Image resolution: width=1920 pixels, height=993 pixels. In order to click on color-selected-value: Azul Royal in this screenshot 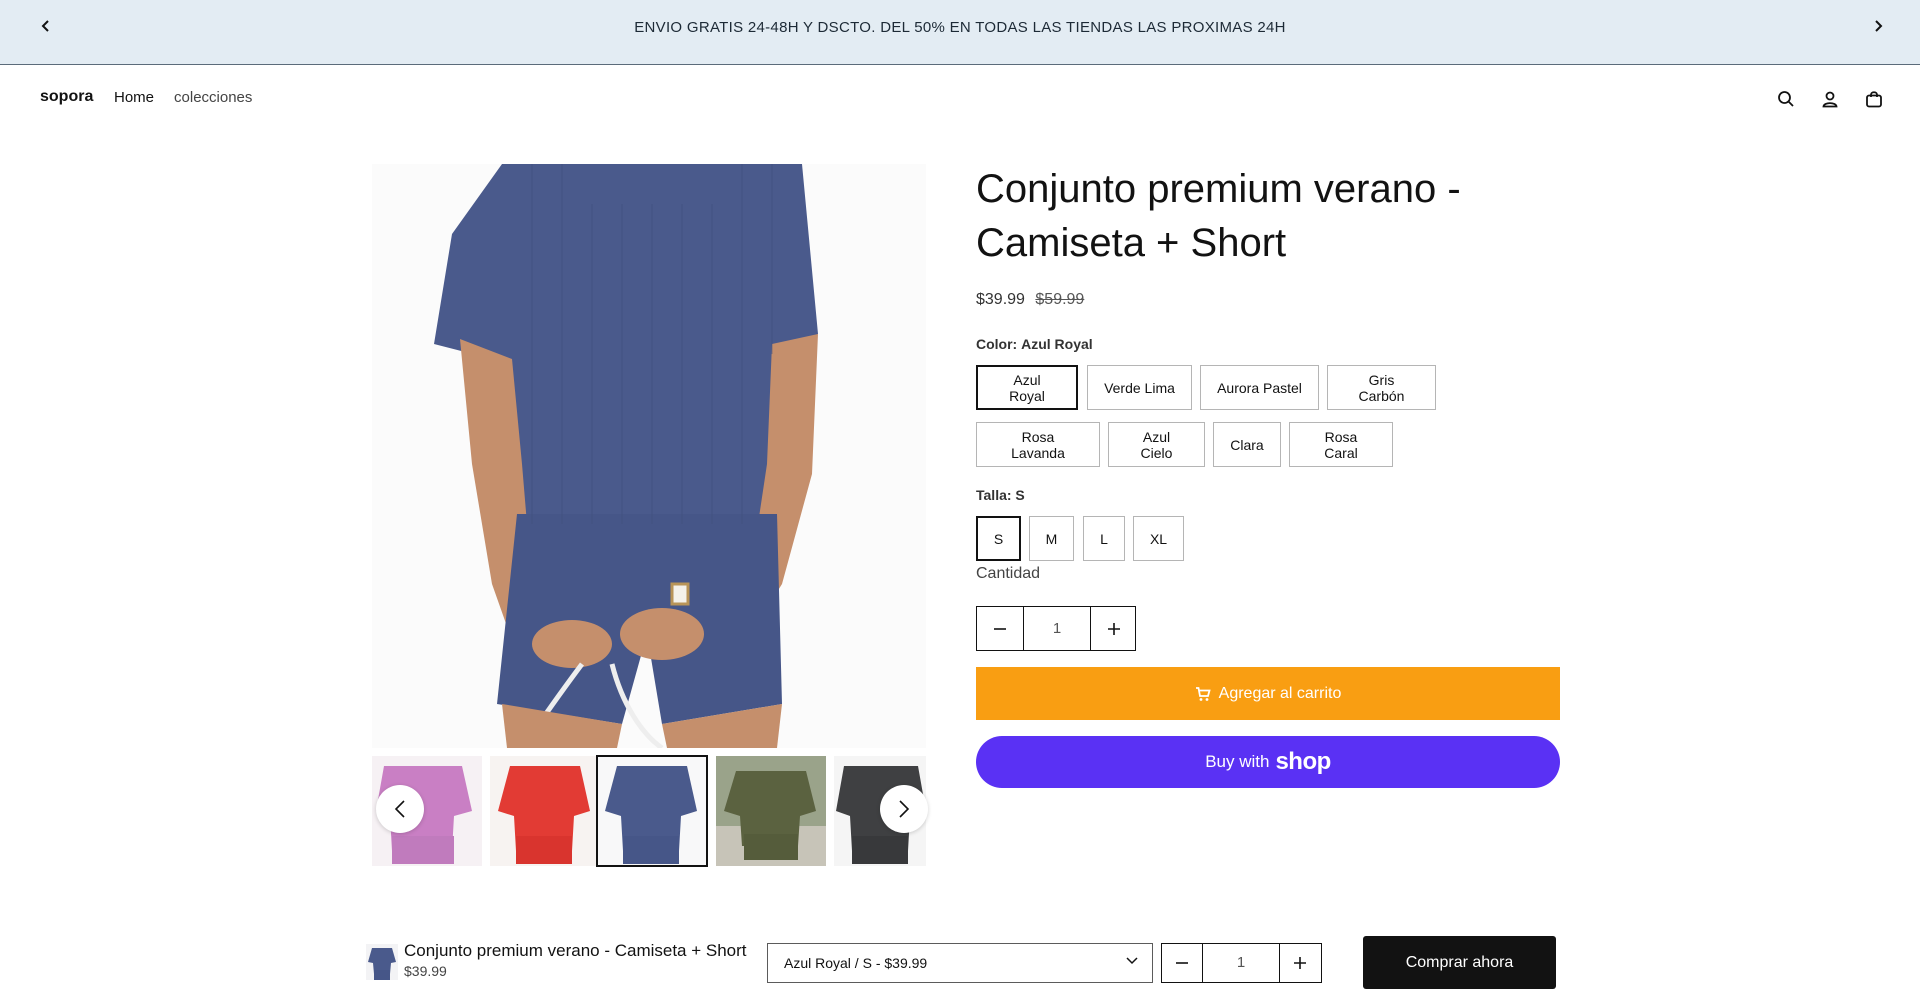, I will do `click(1057, 344)`.